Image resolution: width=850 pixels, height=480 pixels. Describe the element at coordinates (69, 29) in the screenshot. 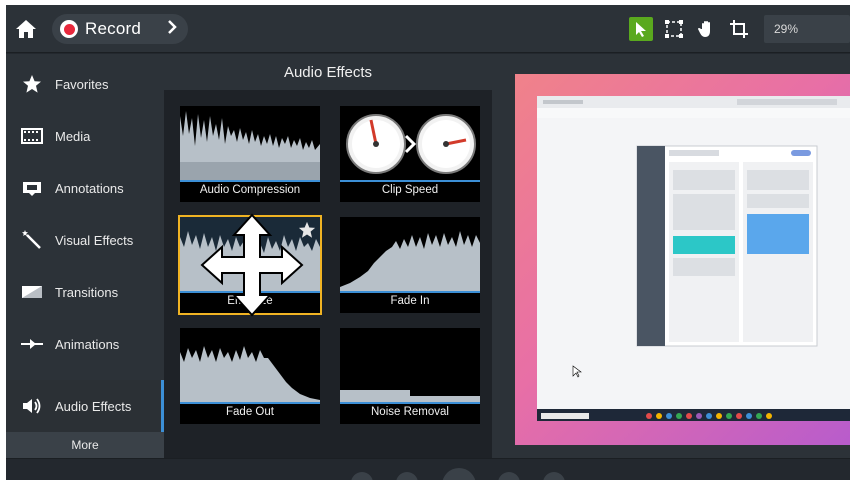

I see `record-icon` at that location.